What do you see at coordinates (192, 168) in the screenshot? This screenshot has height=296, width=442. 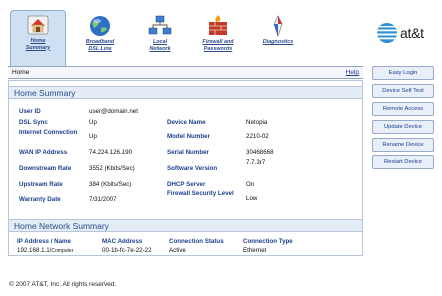 I see `software-version-label: Software Version` at bounding box center [192, 168].